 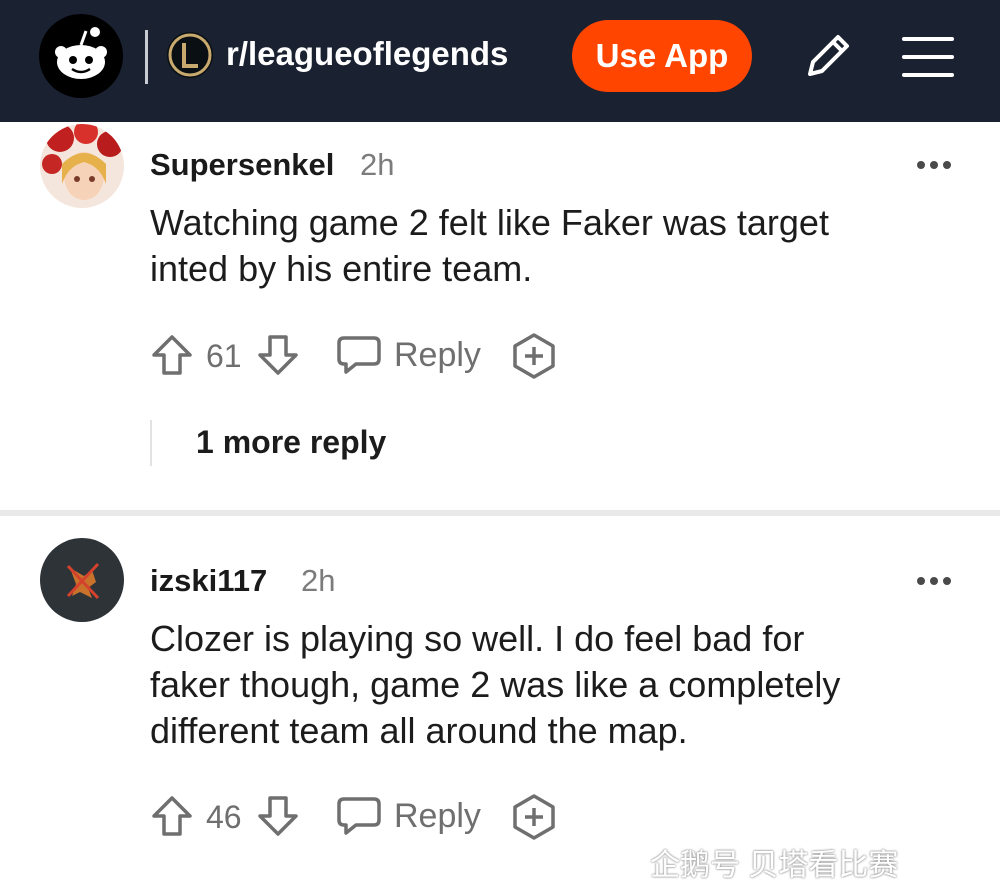 I want to click on use-app-button: Use App, so click(x=662, y=56).